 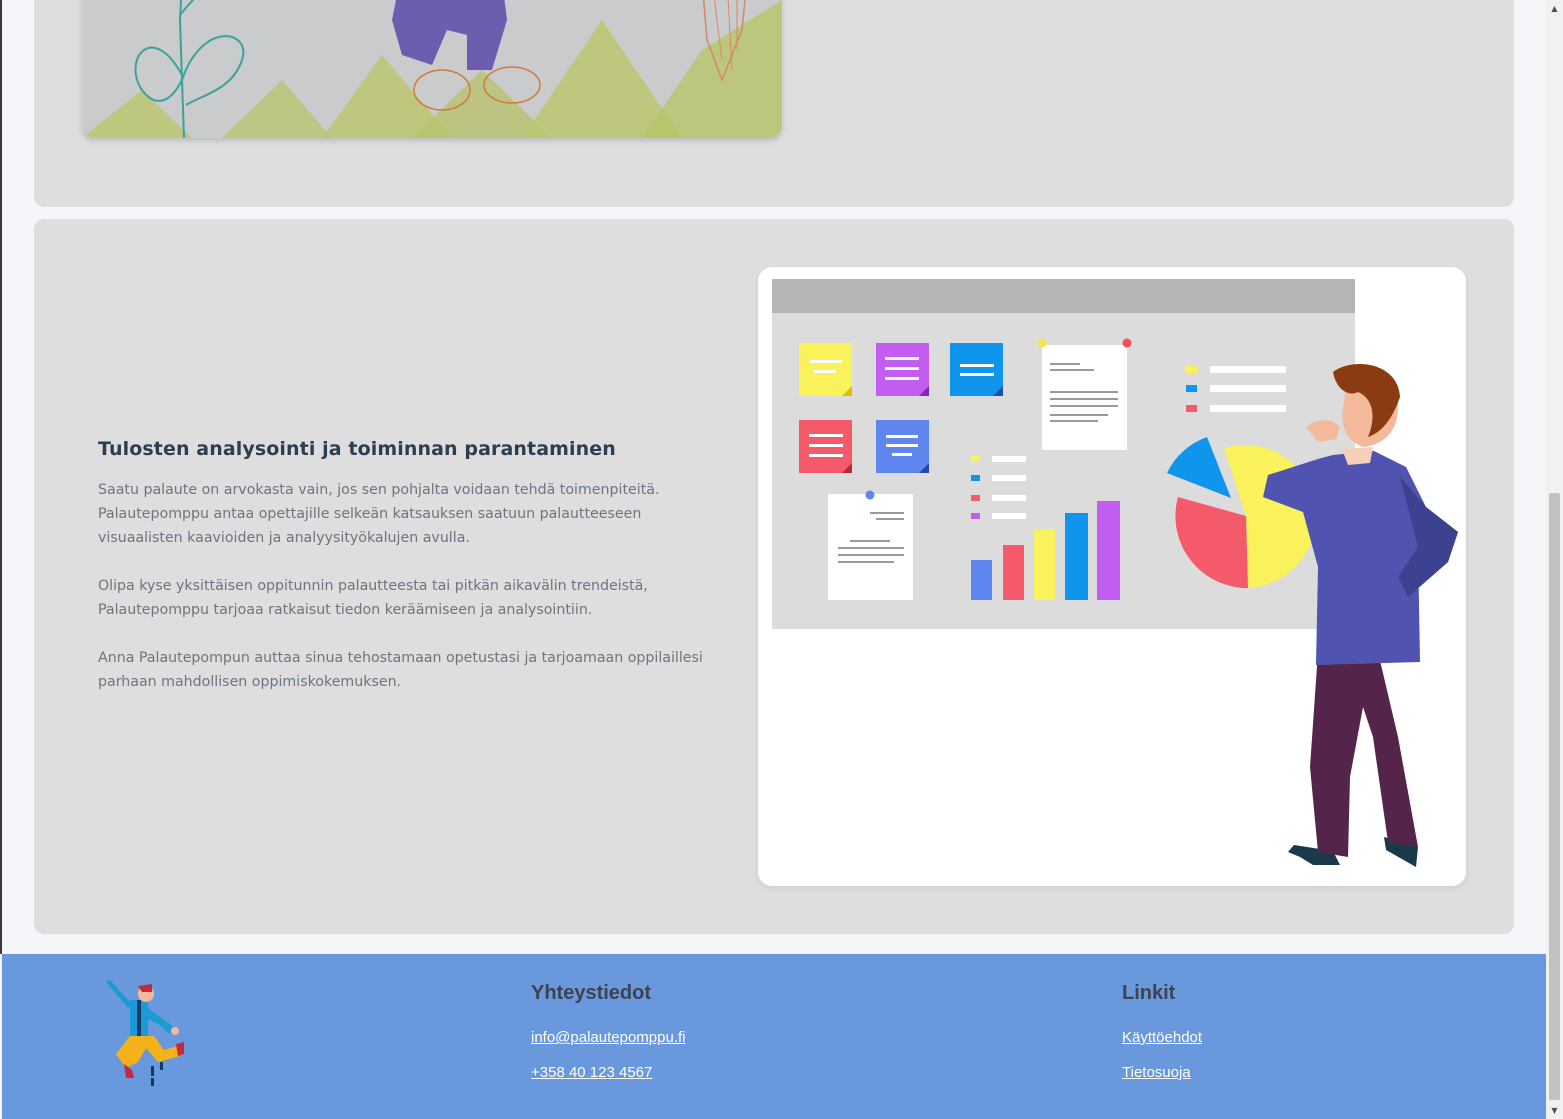 I want to click on window-left-edge, so click(x=1, y=477).